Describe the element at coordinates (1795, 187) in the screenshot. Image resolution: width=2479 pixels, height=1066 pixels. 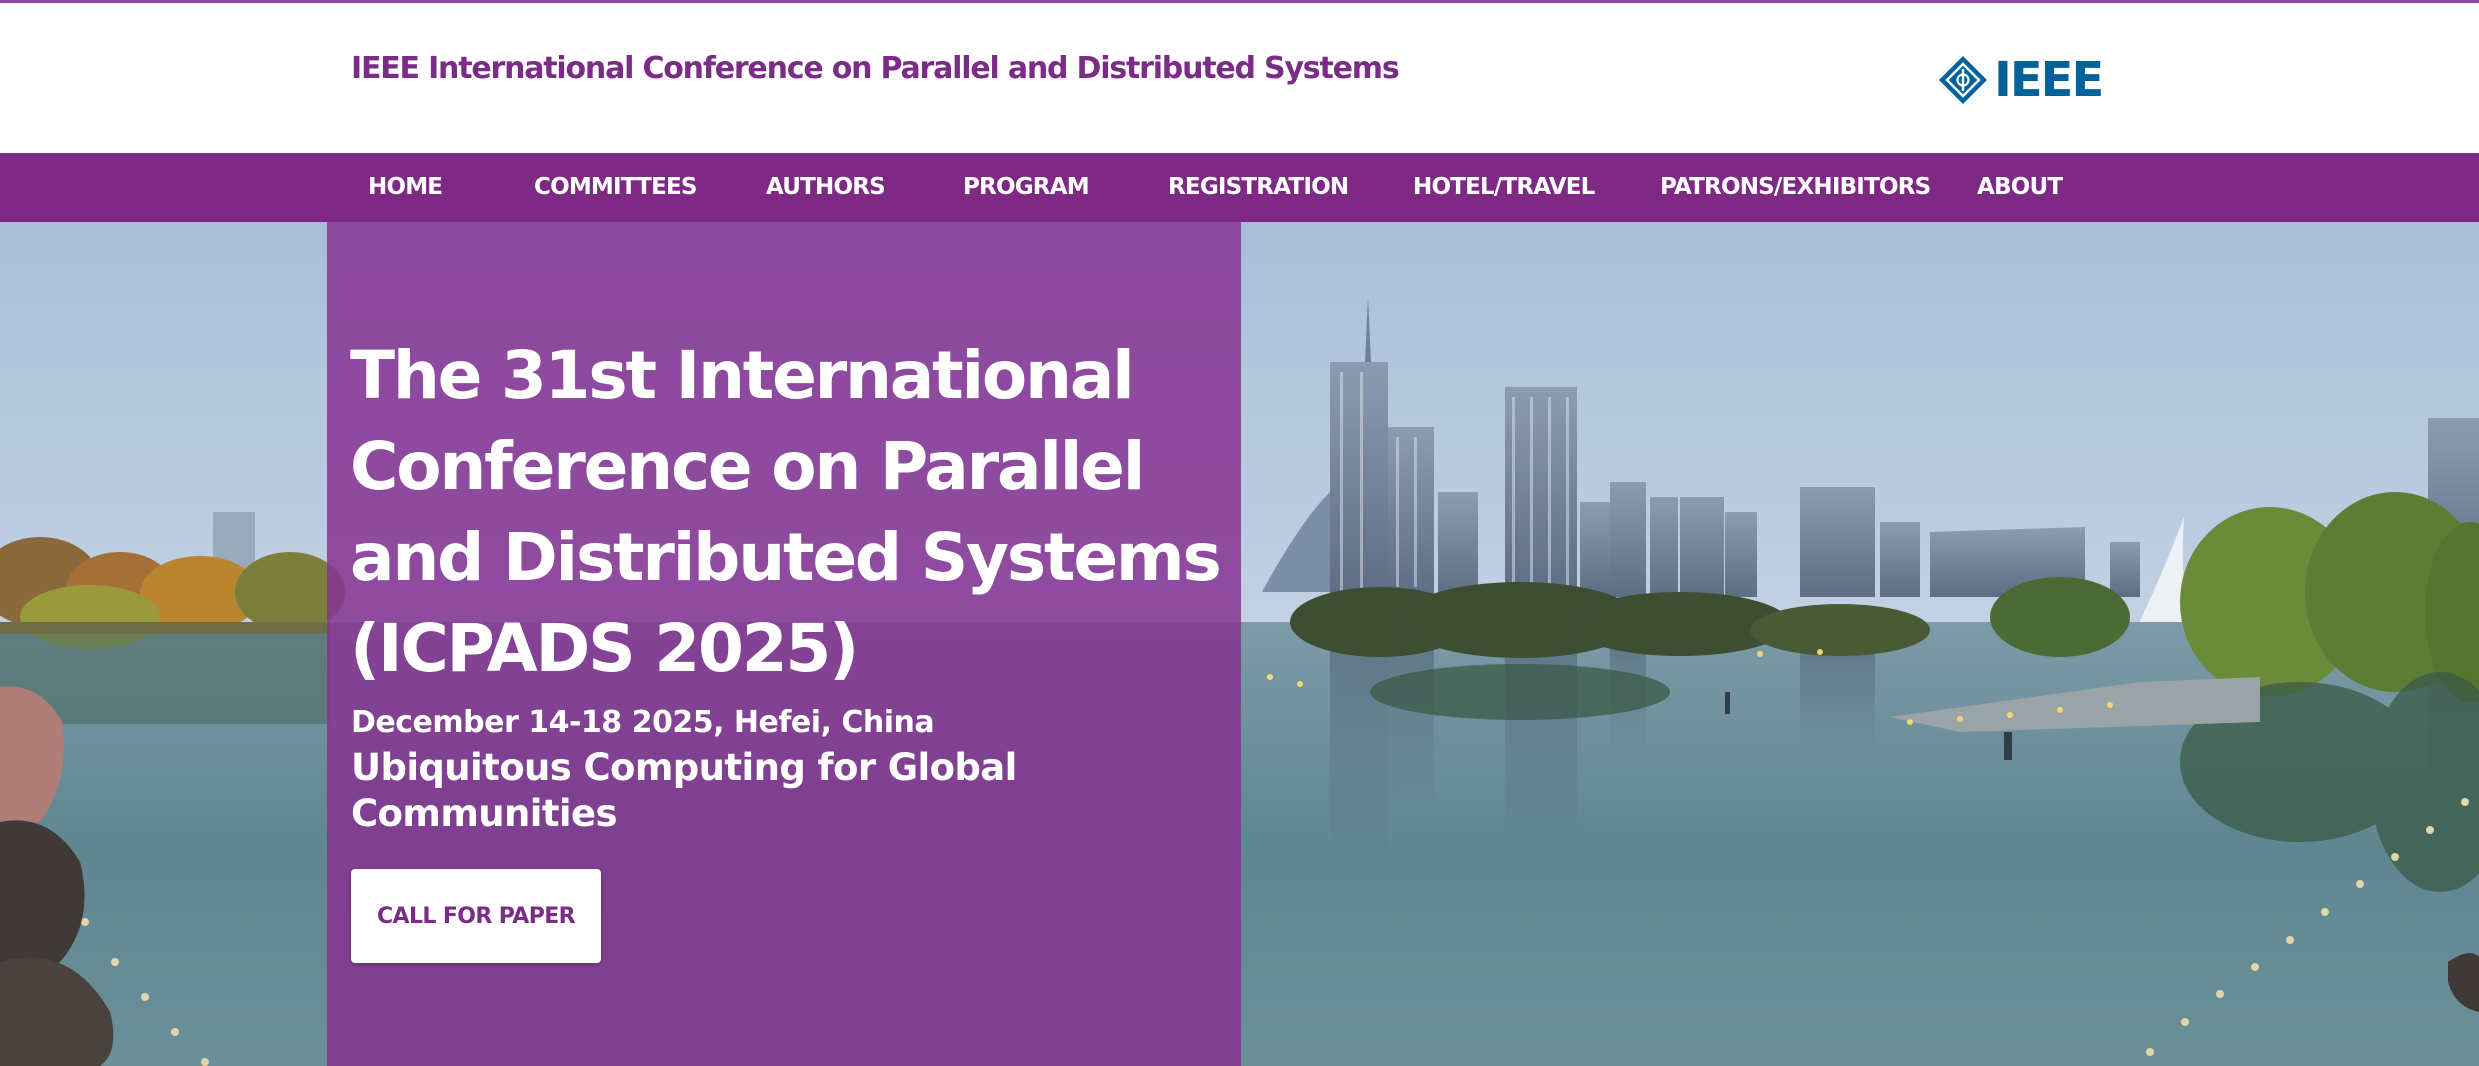
I see `nav-item-patrons-exhibitors: PATRONS/EXHIBITORS` at that location.